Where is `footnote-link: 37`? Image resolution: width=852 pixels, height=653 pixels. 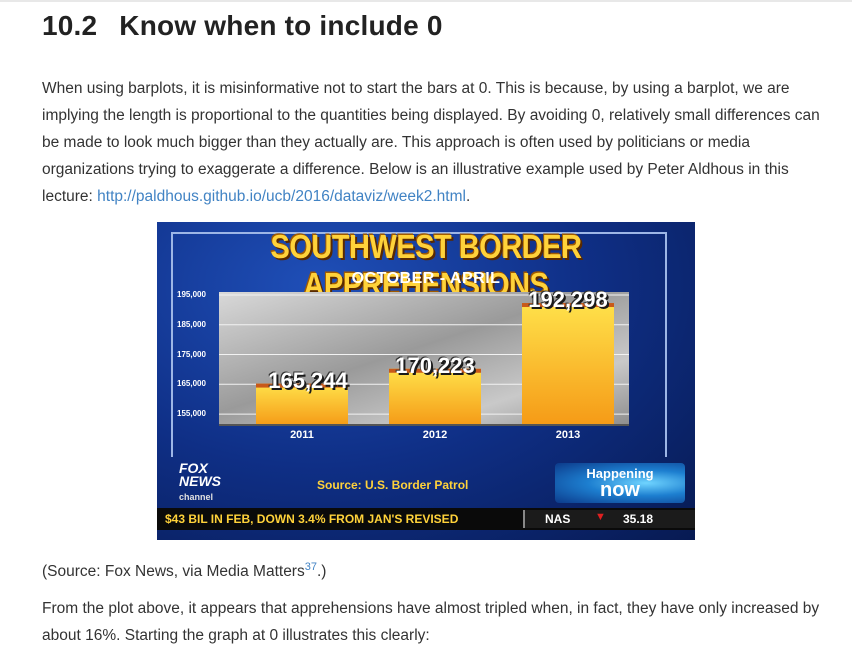
footnote-link: 37 is located at coordinates (311, 567).